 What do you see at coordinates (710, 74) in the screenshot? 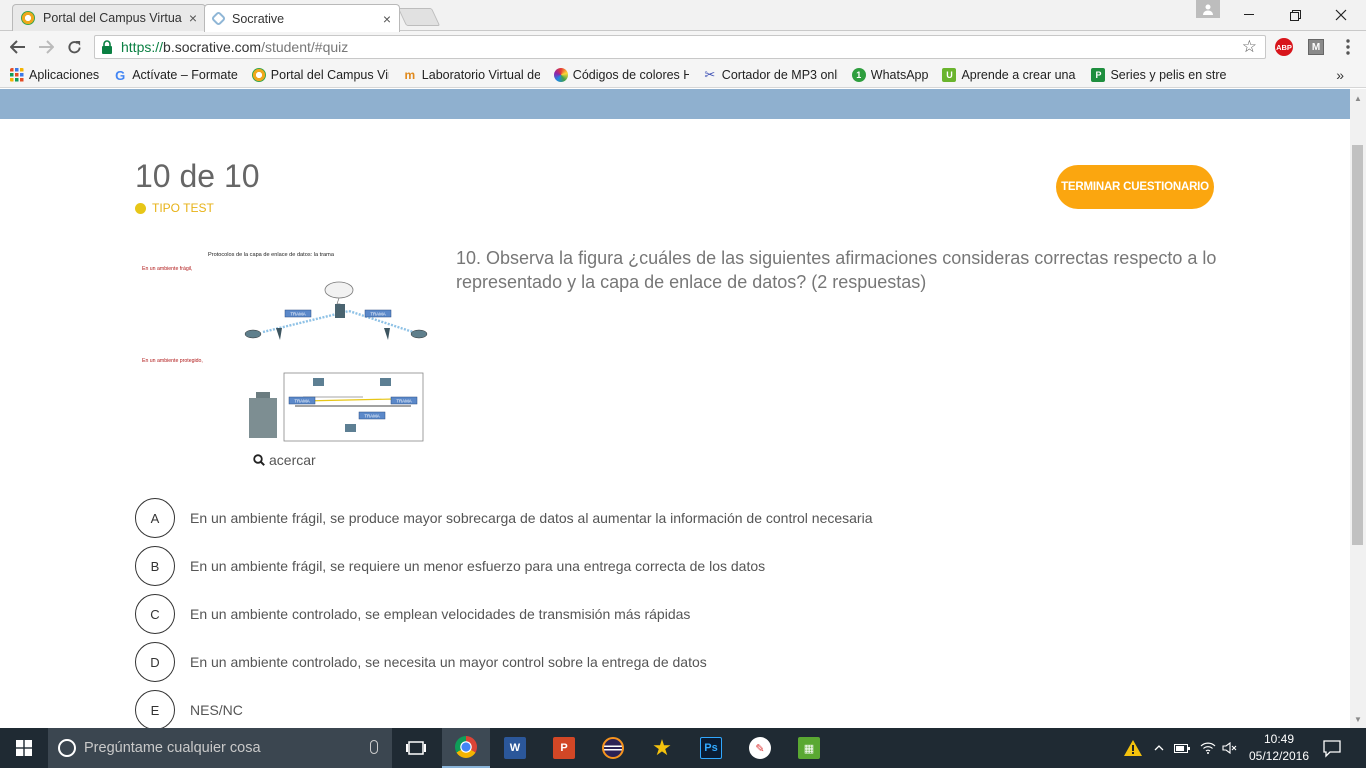
I see `scissors-icon: ✂` at bounding box center [710, 74].